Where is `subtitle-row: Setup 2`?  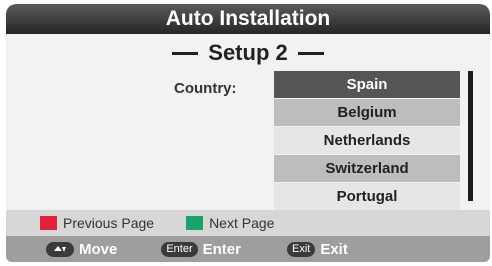
subtitle-row: Setup 2 is located at coordinates (248, 53).